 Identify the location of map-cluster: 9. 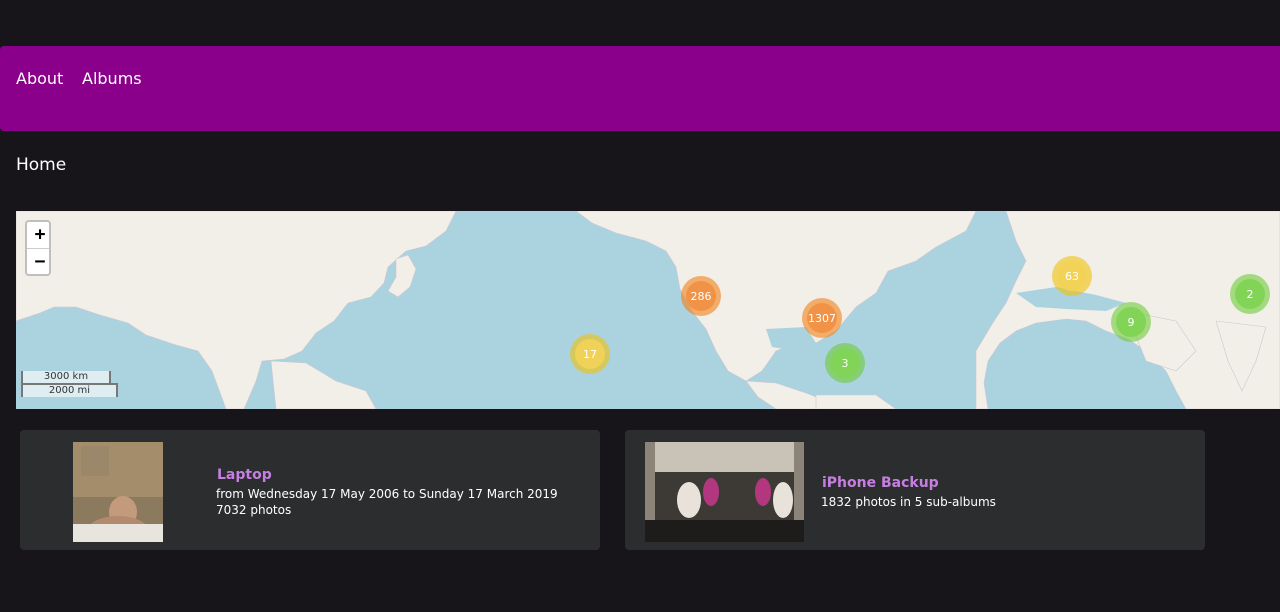
(1131, 322).